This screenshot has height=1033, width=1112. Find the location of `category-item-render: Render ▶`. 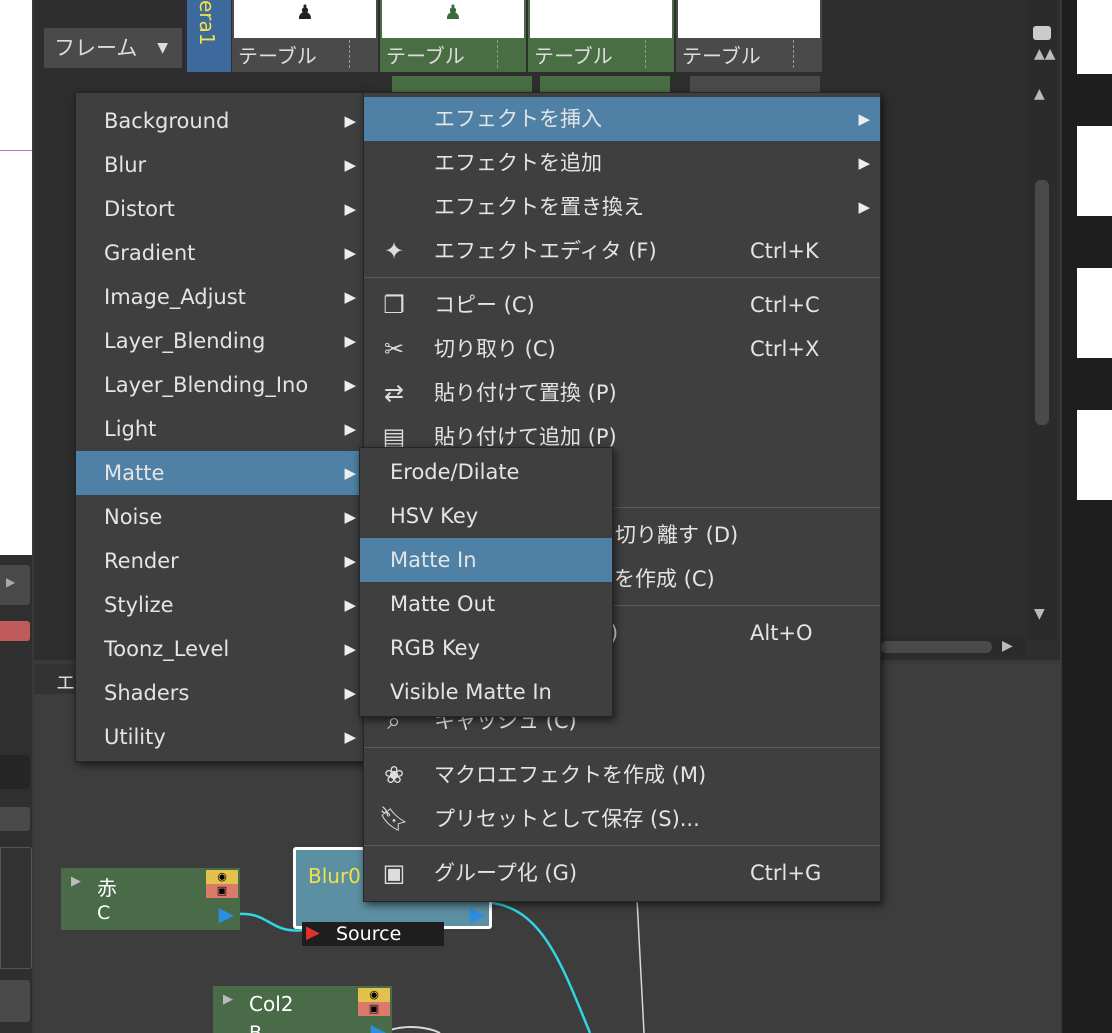

category-item-render: Render ▶ is located at coordinates (221, 561).